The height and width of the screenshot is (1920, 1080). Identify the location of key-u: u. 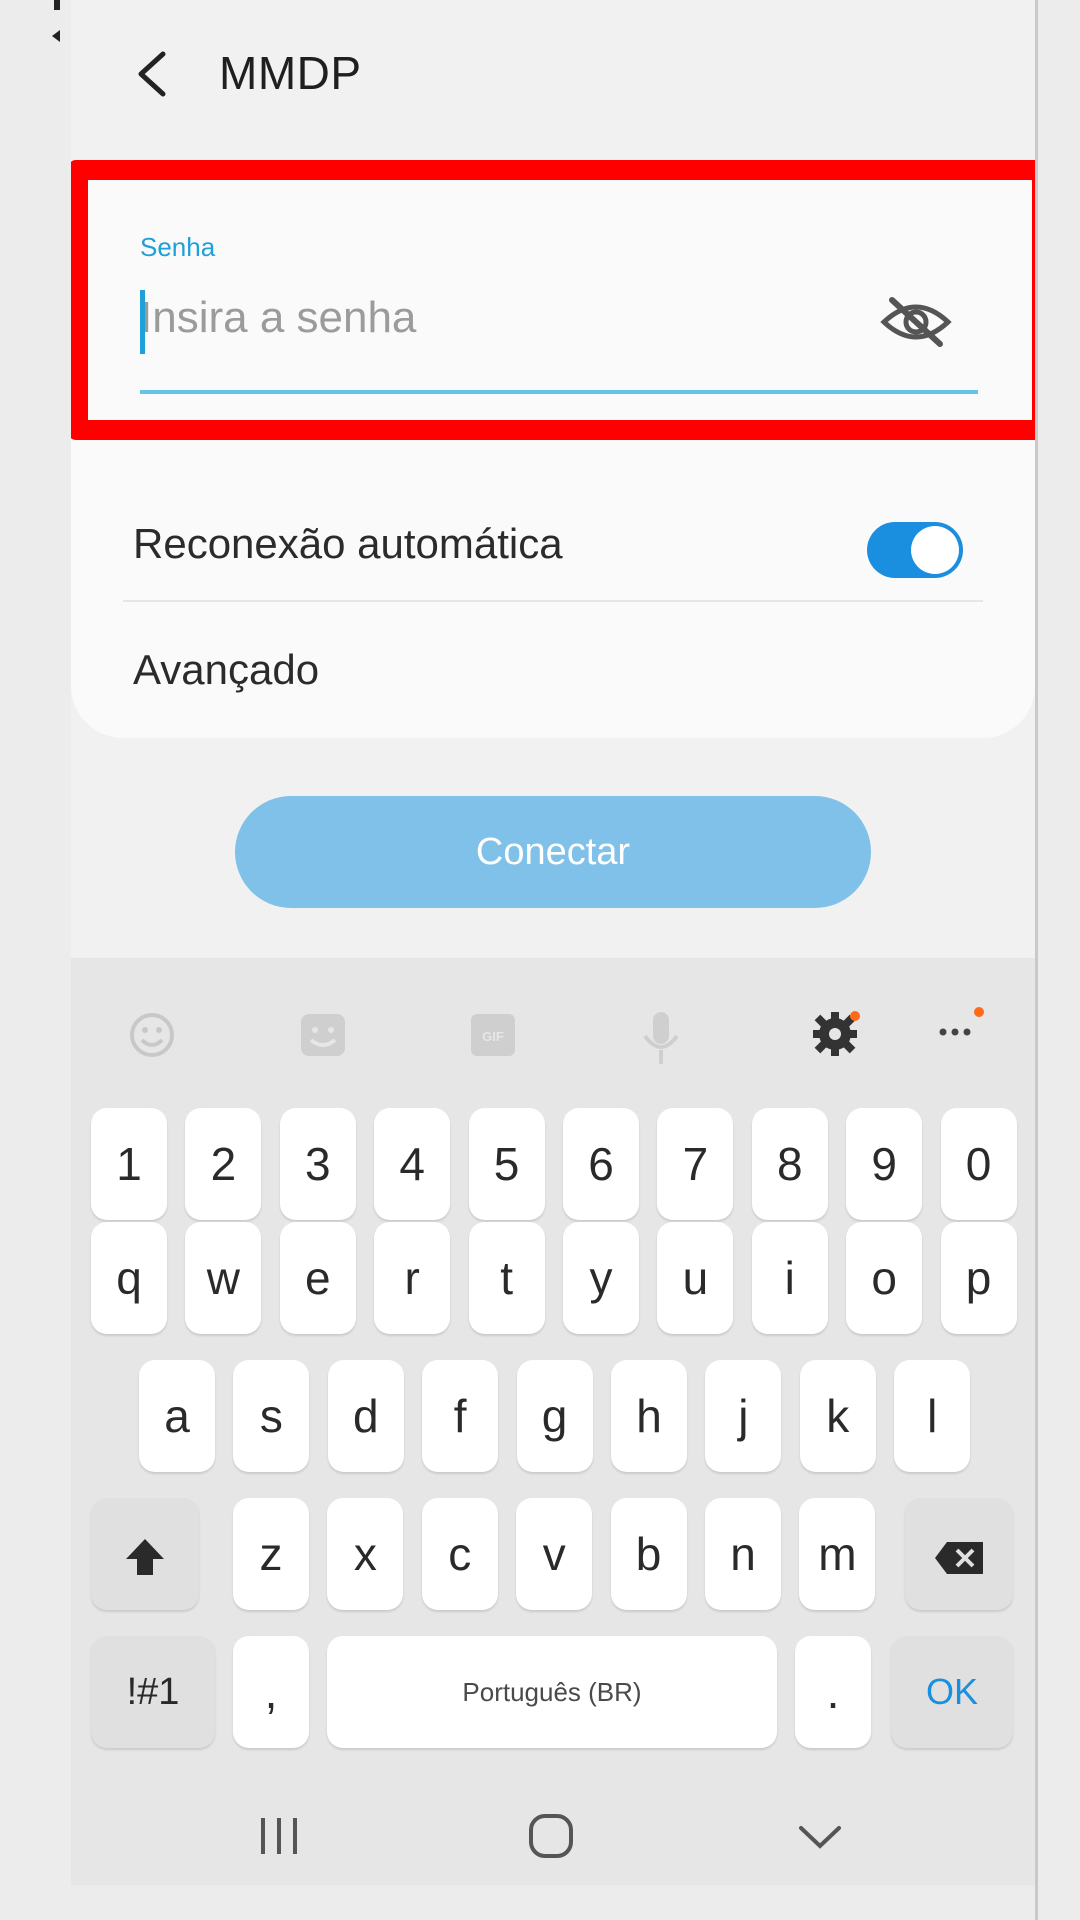
(695, 1278).